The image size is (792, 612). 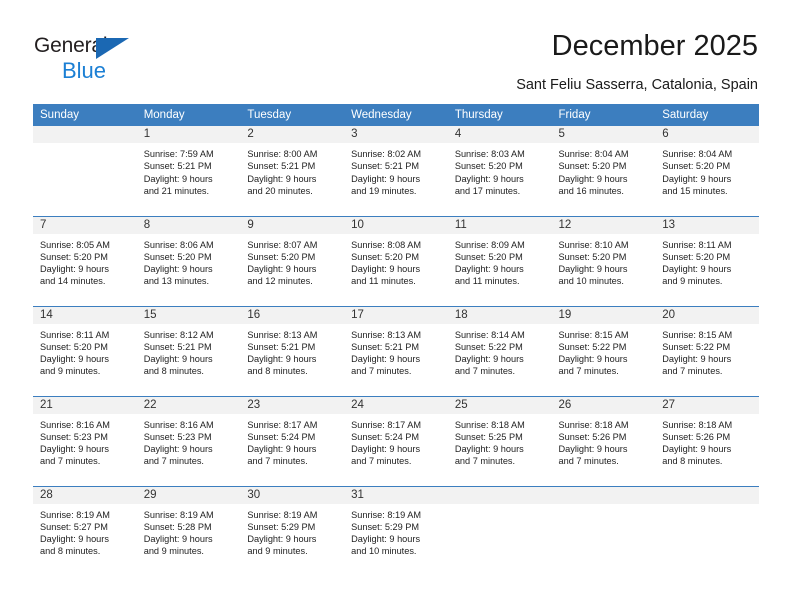 I want to click on day-sunrise-text: Sunrise: 8:10 AM, so click(x=593, y=244).